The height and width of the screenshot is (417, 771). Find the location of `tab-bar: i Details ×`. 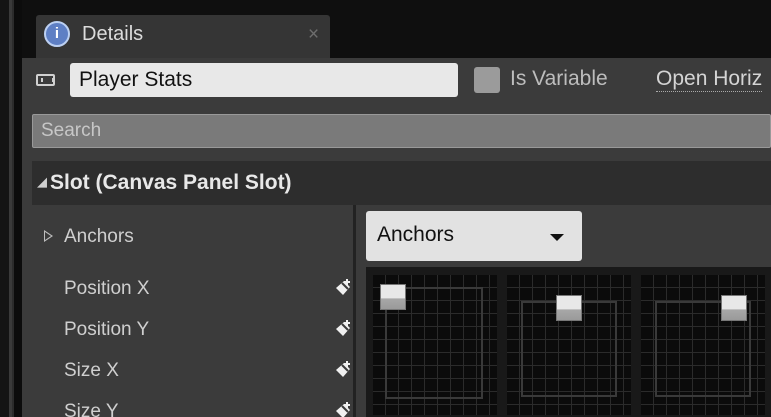

tab-bar: i Details × is located at coordinates (396, 29).